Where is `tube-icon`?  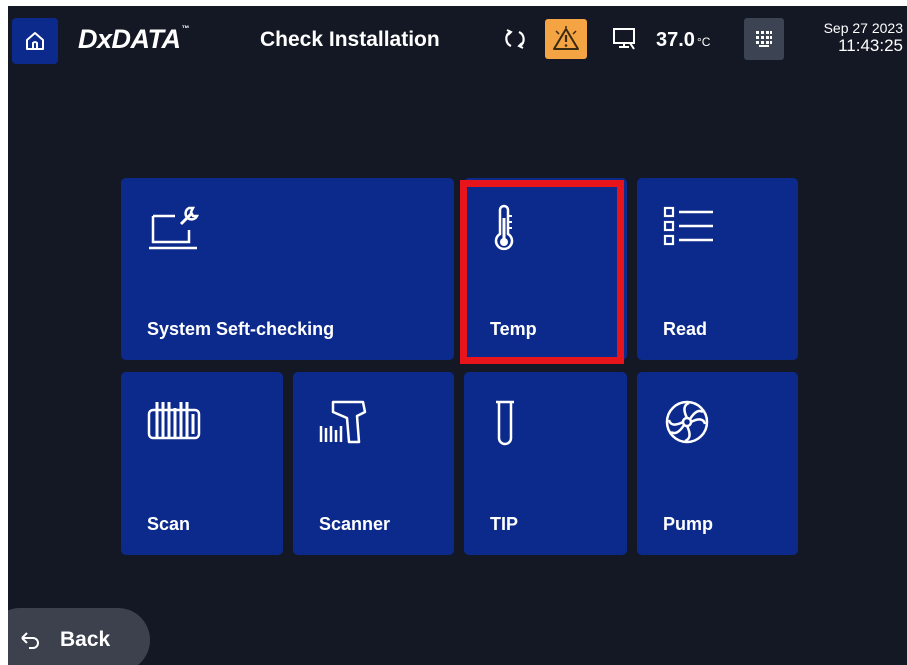 tube-icon is located at coordinates (505, 423).